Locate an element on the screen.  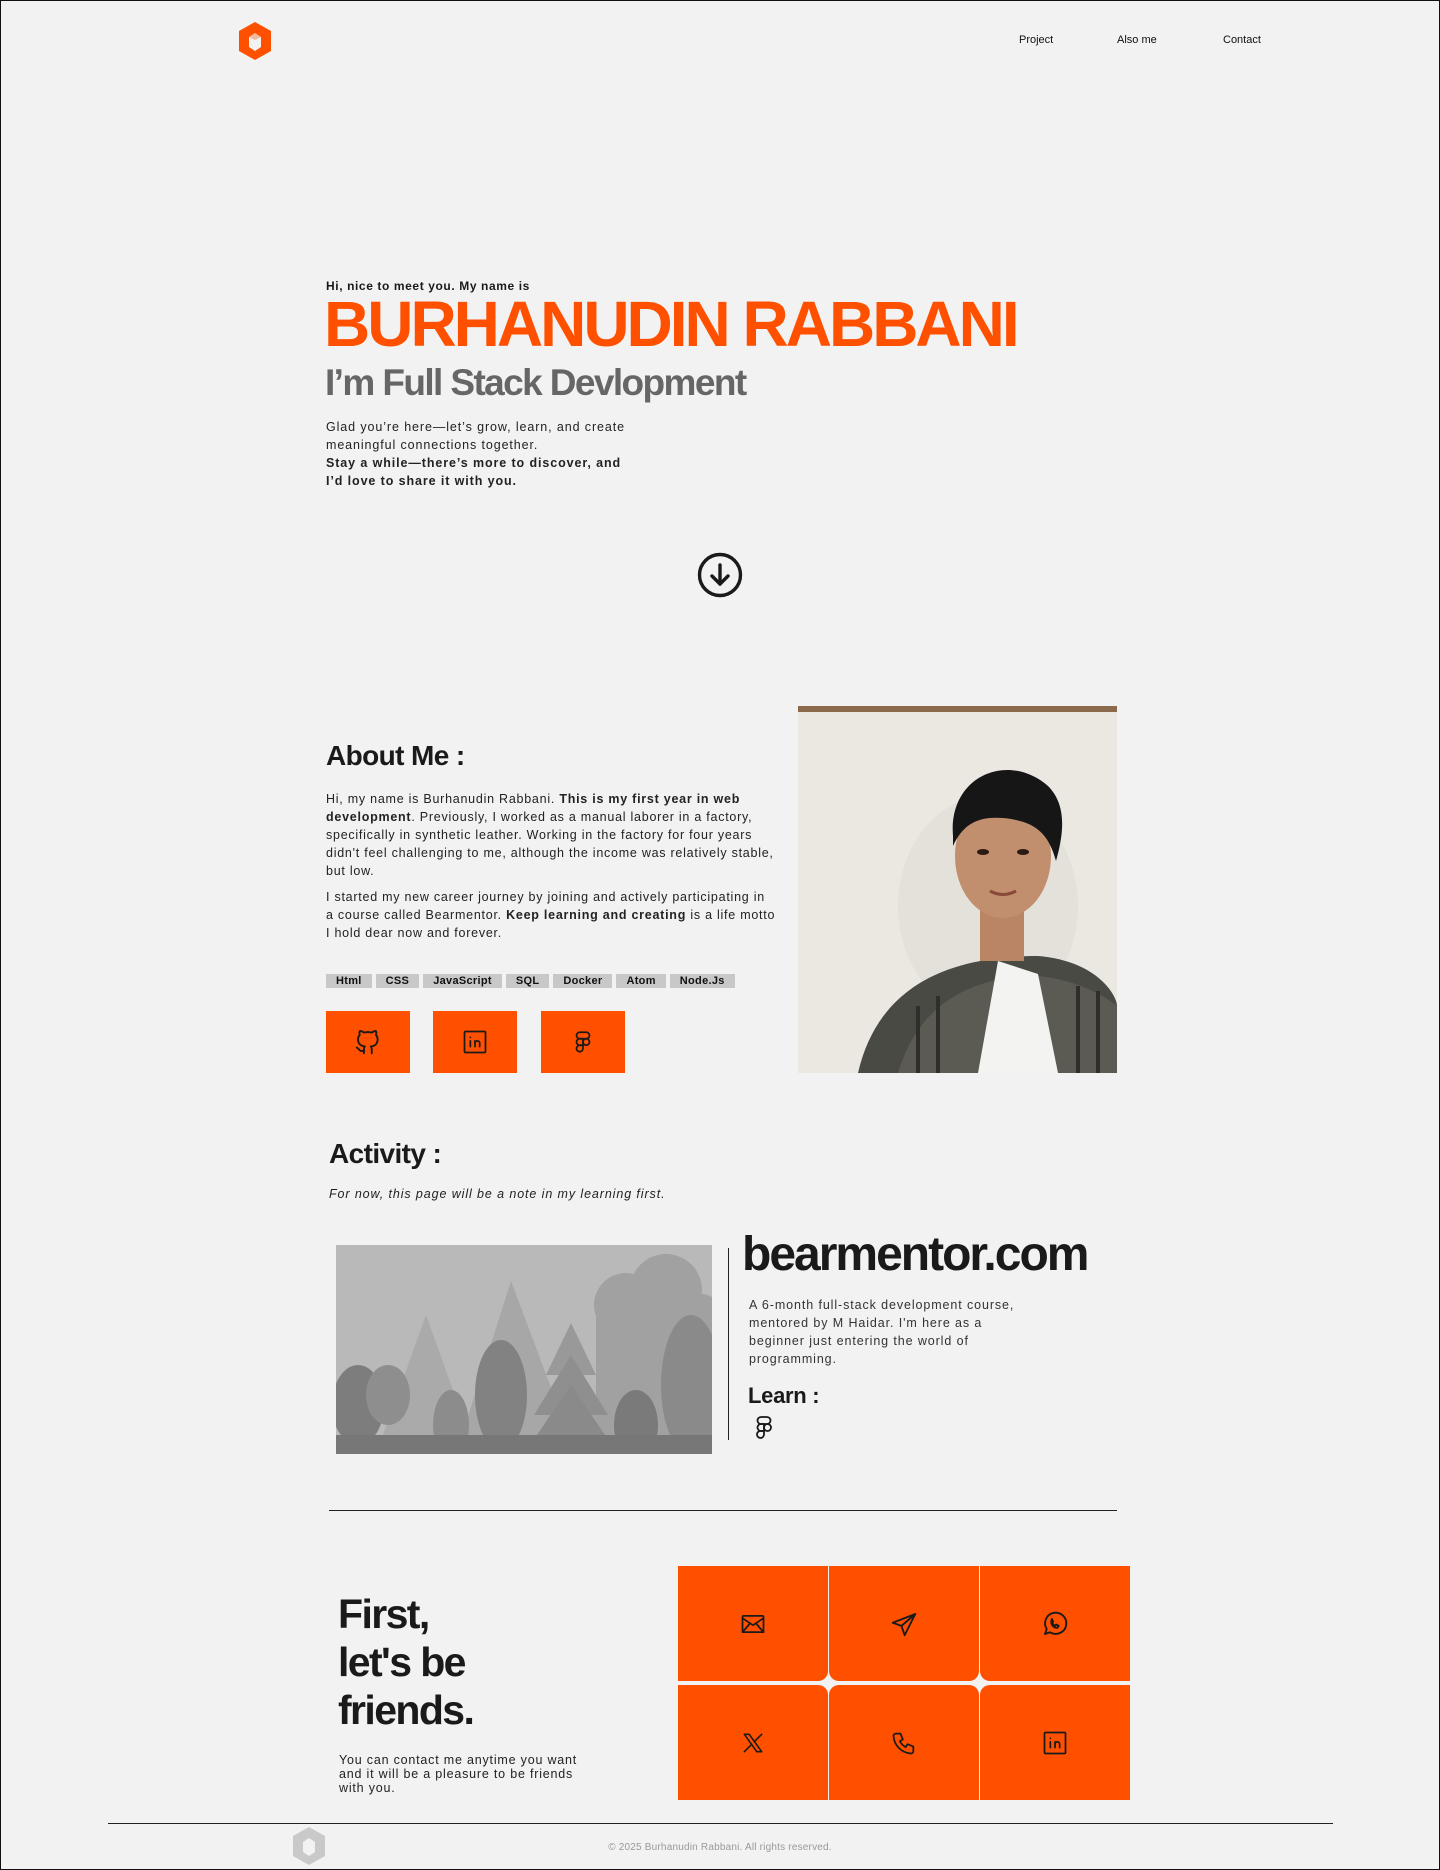
contact-headline: First, let's be friends. is located at coordinates (448, 1662).